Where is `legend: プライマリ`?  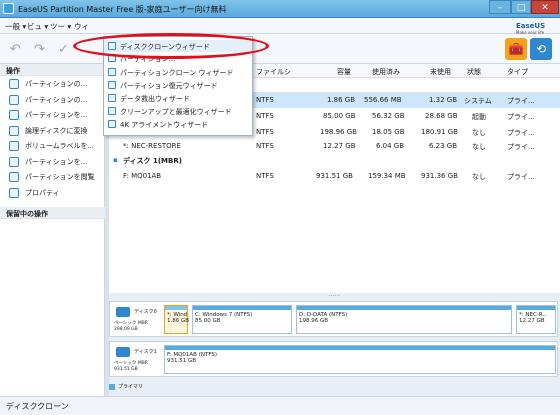
legend: プライマリ is located at coordinates (126, 386).